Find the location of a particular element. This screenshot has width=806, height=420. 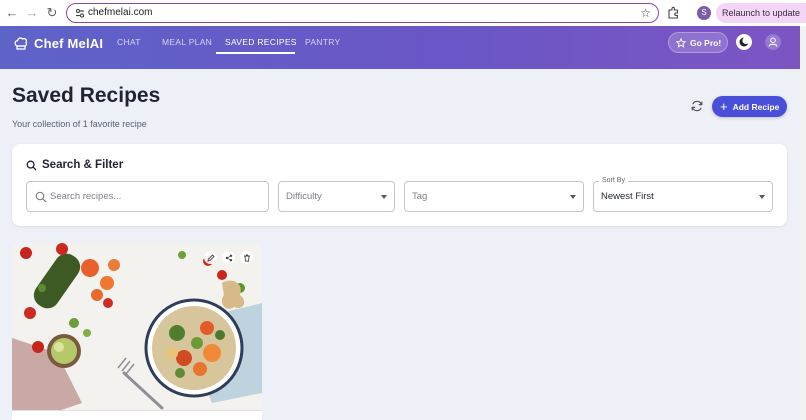

search-icon is located at coordinates (31, 165).